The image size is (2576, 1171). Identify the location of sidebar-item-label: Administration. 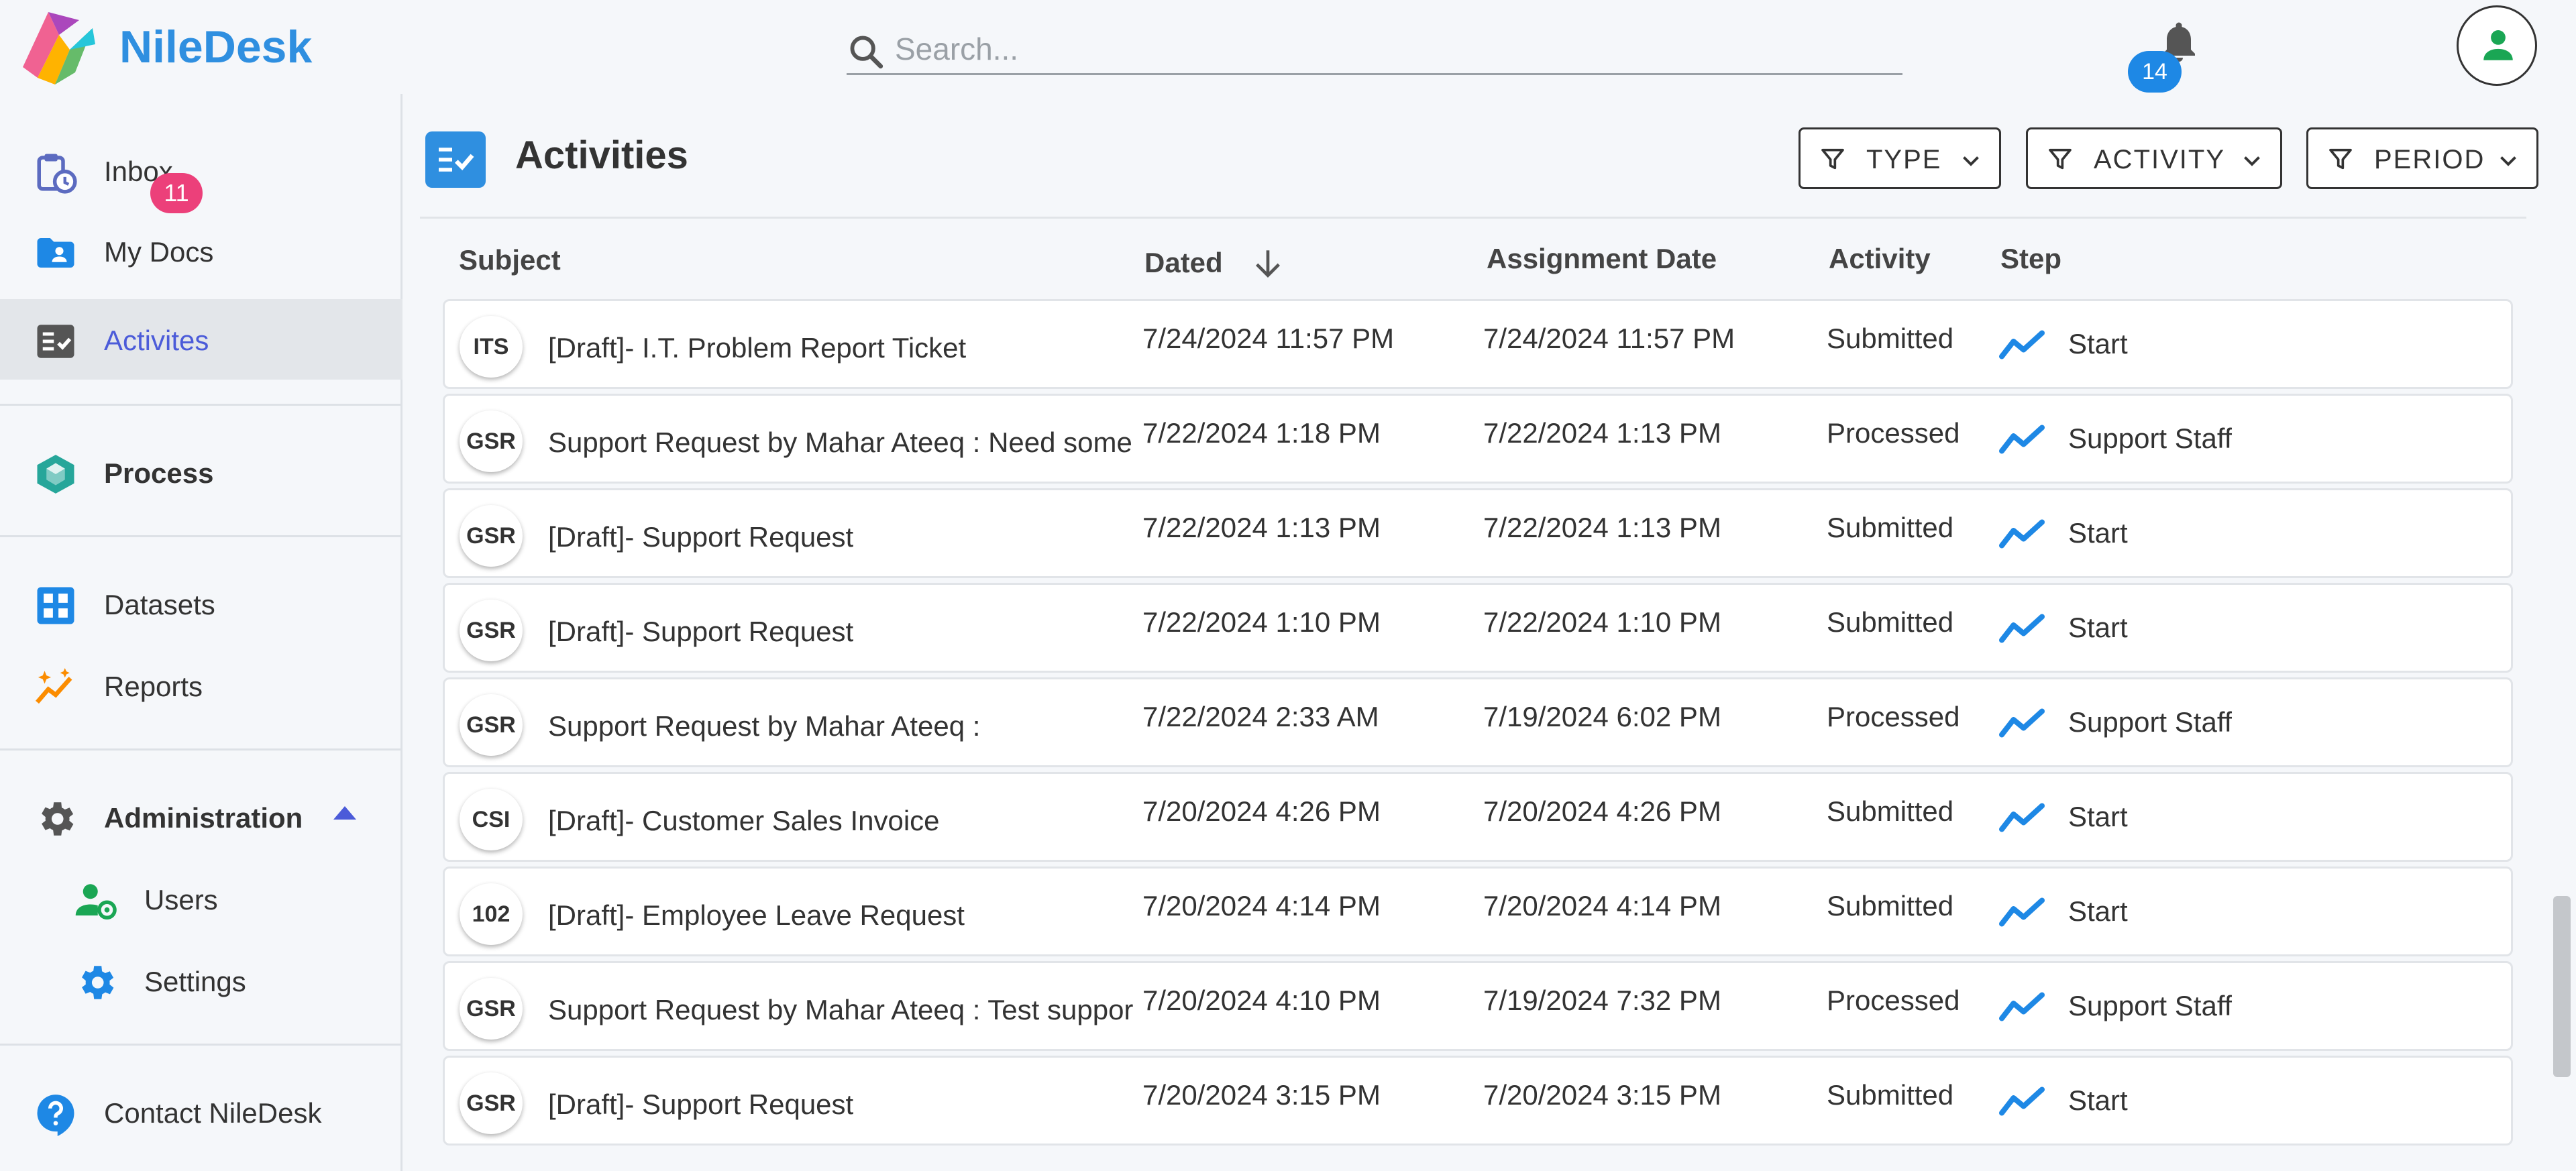
(203, 818).